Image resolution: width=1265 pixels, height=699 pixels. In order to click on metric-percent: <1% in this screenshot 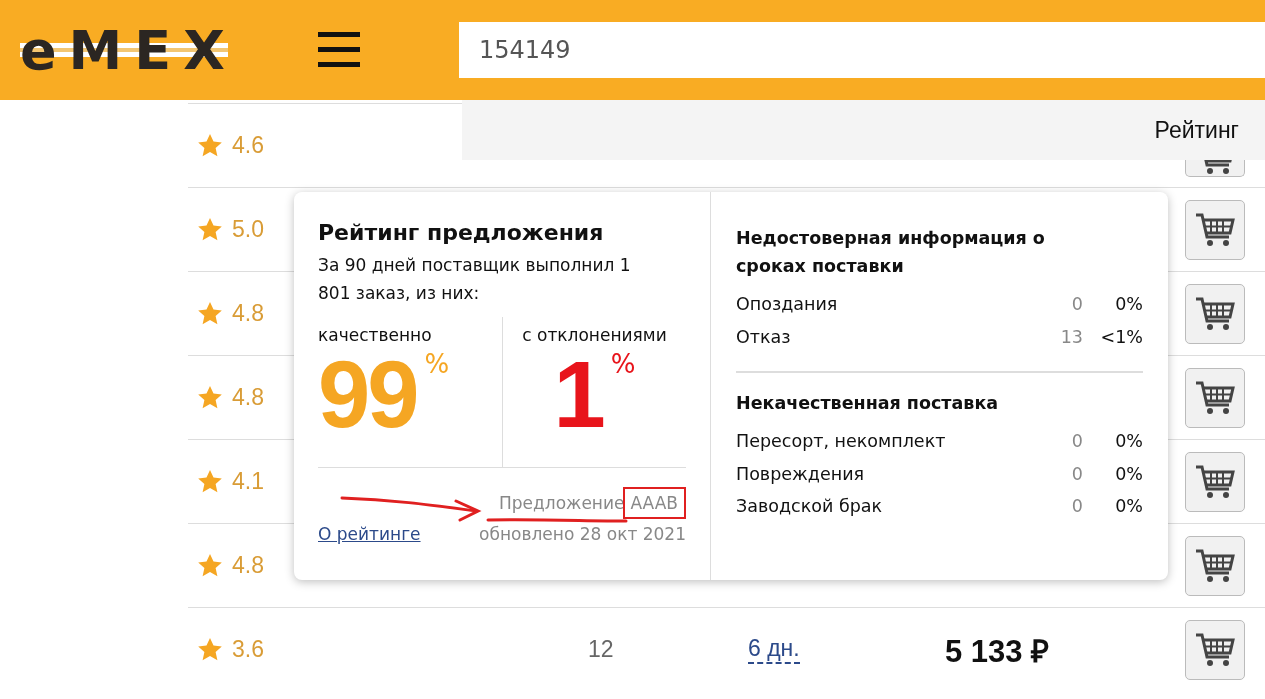, I will do `click(1121, 337)`.